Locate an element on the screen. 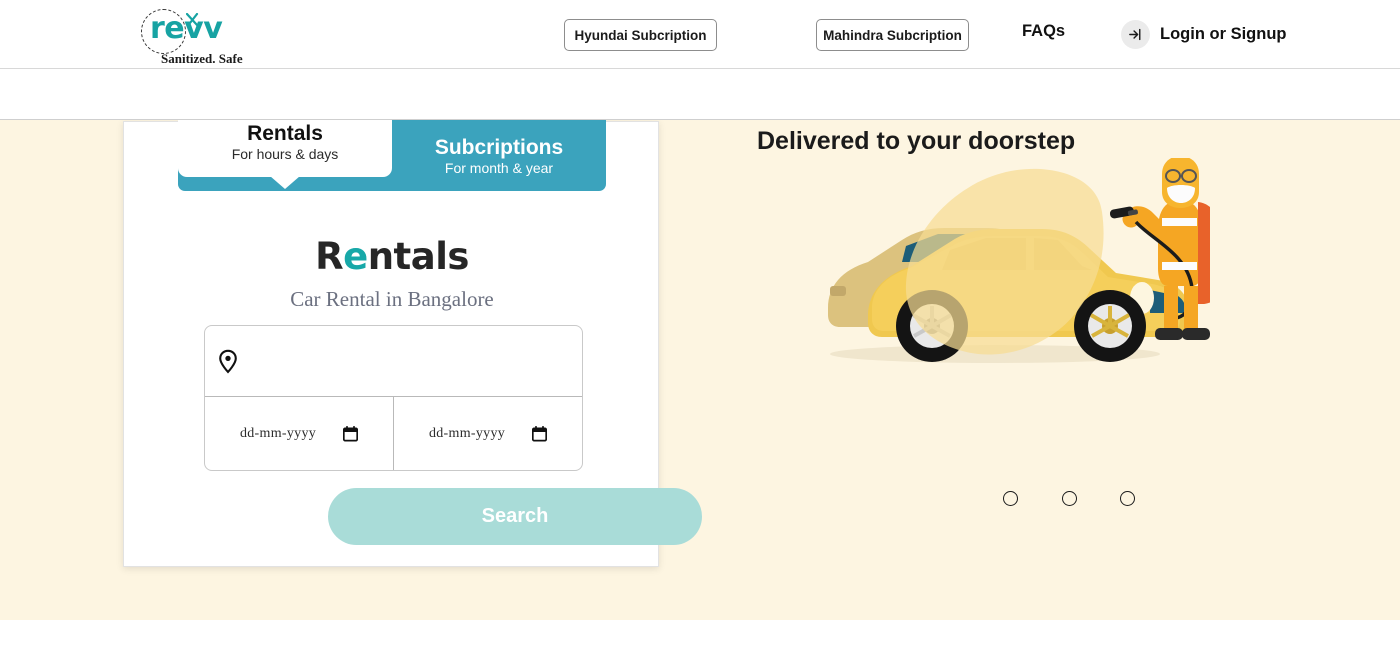 The image size is (1400, 667). hero-headline: Delivered to your doorstep is located at coordinates (916, 141).